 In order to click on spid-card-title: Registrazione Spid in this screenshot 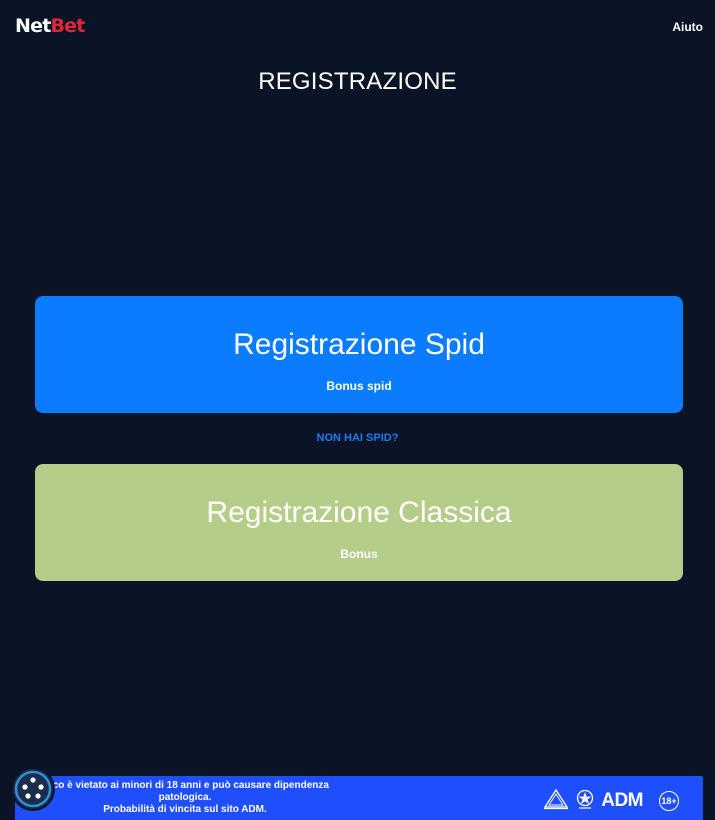, I will do `click(359, 344)`.